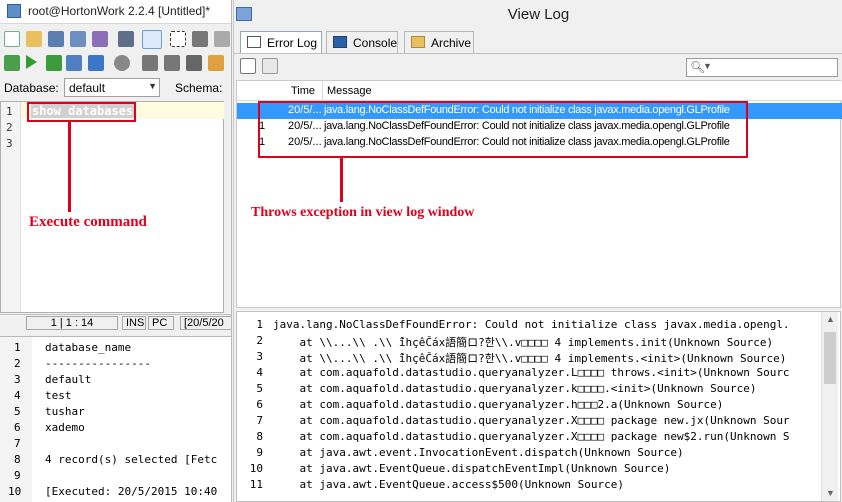 The height and width of the screenshot is (502, 842). What do you see at coordinates (259, 372) in the screenshot?
I see `stack-line-number: 4` at bounding box center [259, 372].